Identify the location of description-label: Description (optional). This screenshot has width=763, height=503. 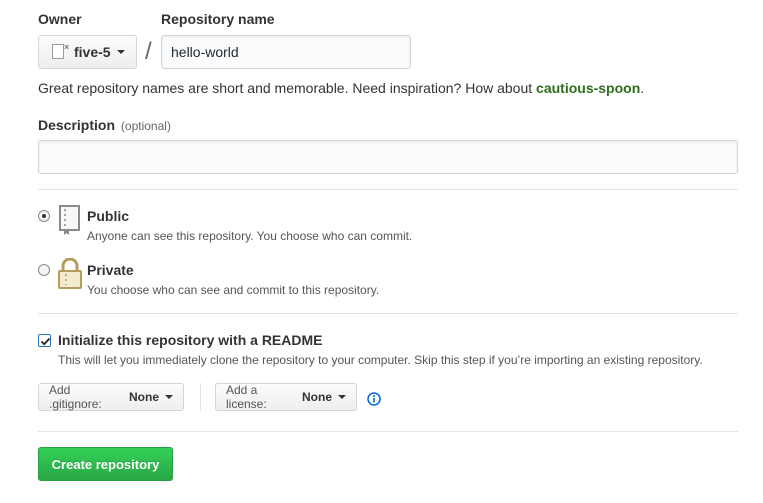
(104, 125).